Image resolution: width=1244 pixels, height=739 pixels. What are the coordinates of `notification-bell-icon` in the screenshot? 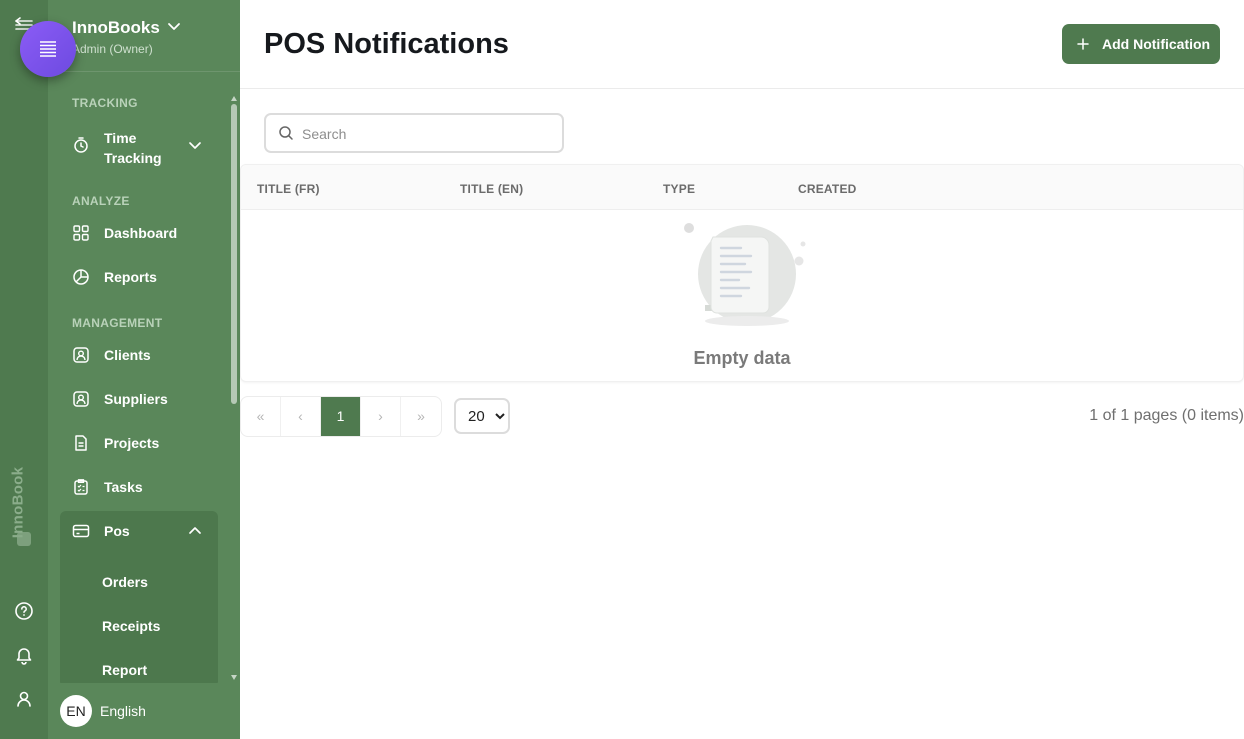 It's located at (24, 655).